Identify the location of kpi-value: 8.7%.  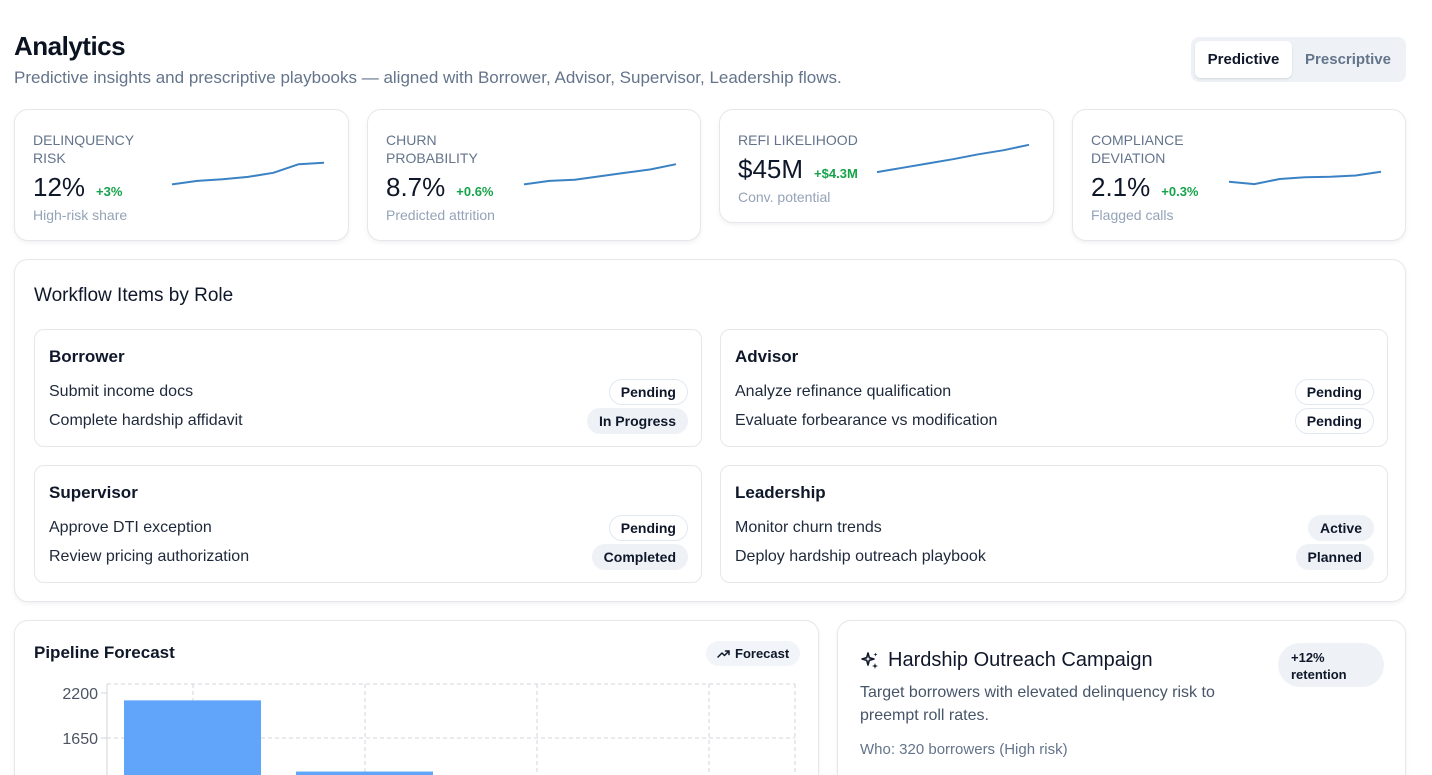
(416, 187).